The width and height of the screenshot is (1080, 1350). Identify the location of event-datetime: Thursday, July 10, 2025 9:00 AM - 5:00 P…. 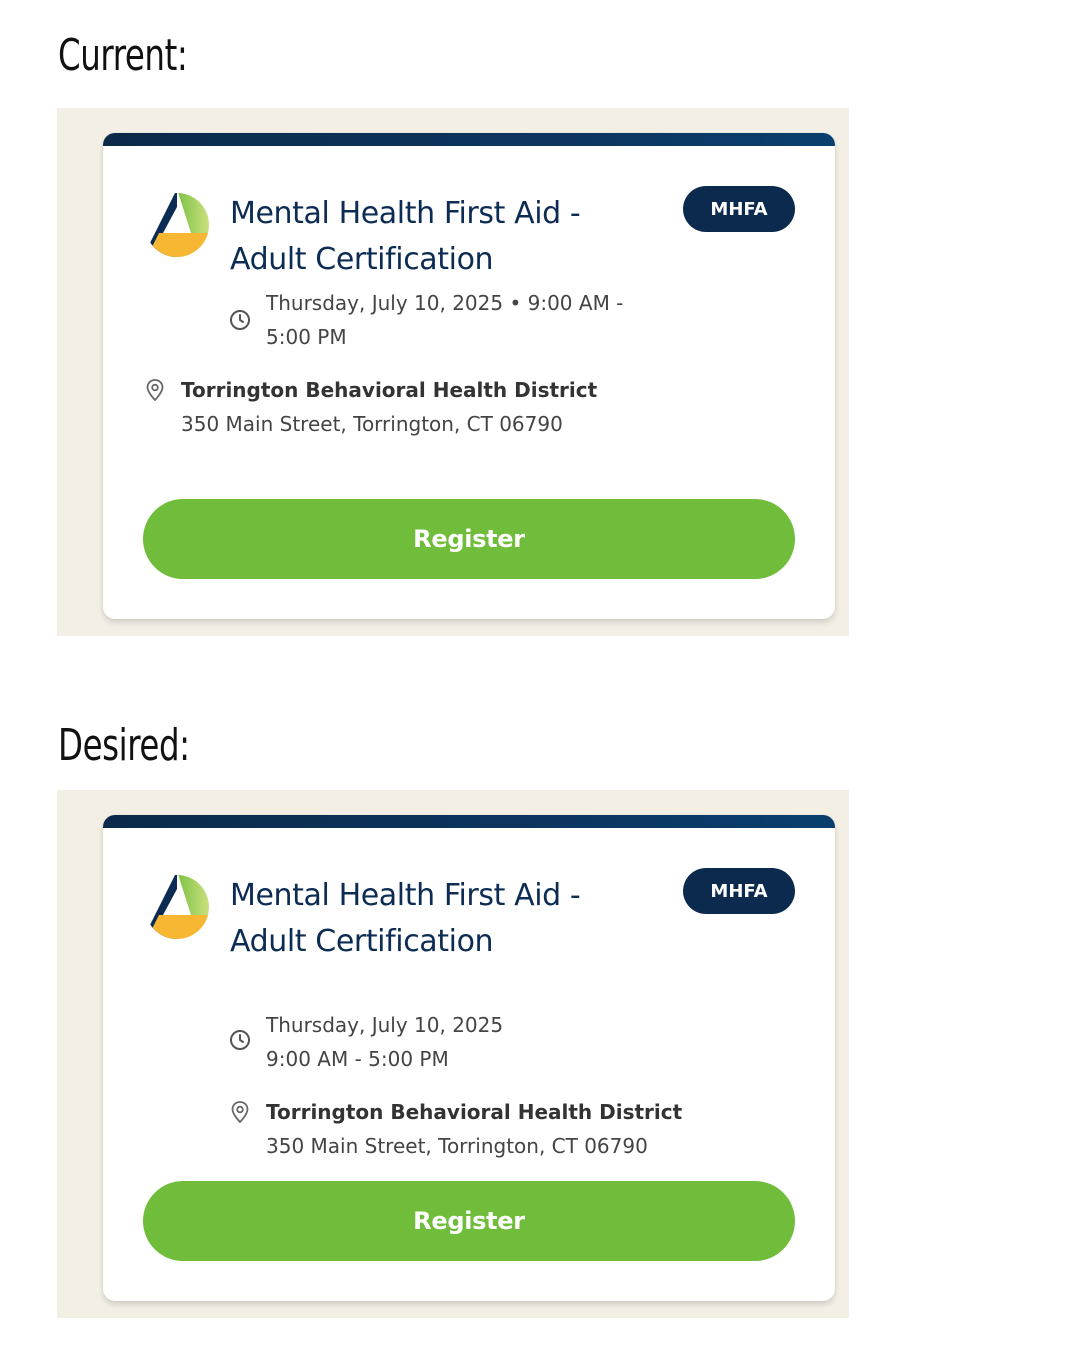
(365, 1042).